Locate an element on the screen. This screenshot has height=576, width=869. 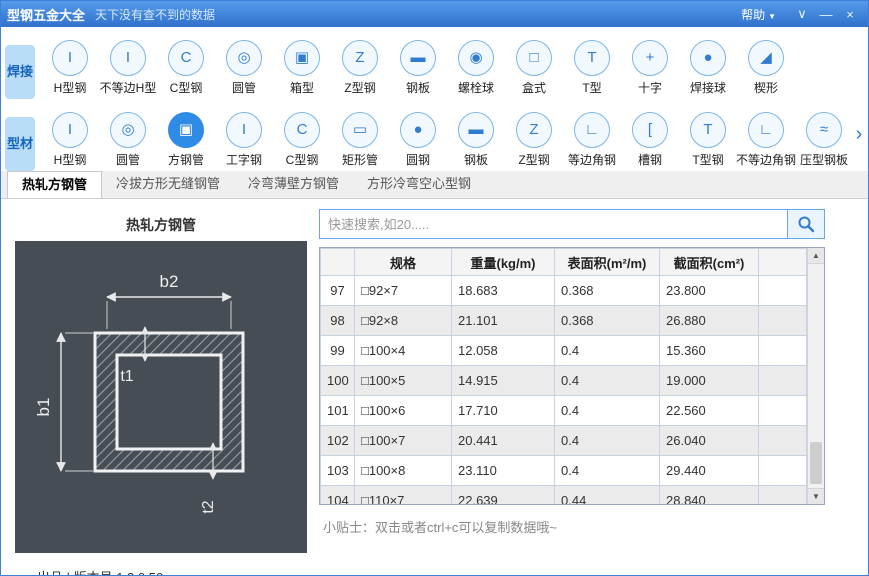
category-tab: 方形冷弯空心型钢 is located at coordinates (419, 184).